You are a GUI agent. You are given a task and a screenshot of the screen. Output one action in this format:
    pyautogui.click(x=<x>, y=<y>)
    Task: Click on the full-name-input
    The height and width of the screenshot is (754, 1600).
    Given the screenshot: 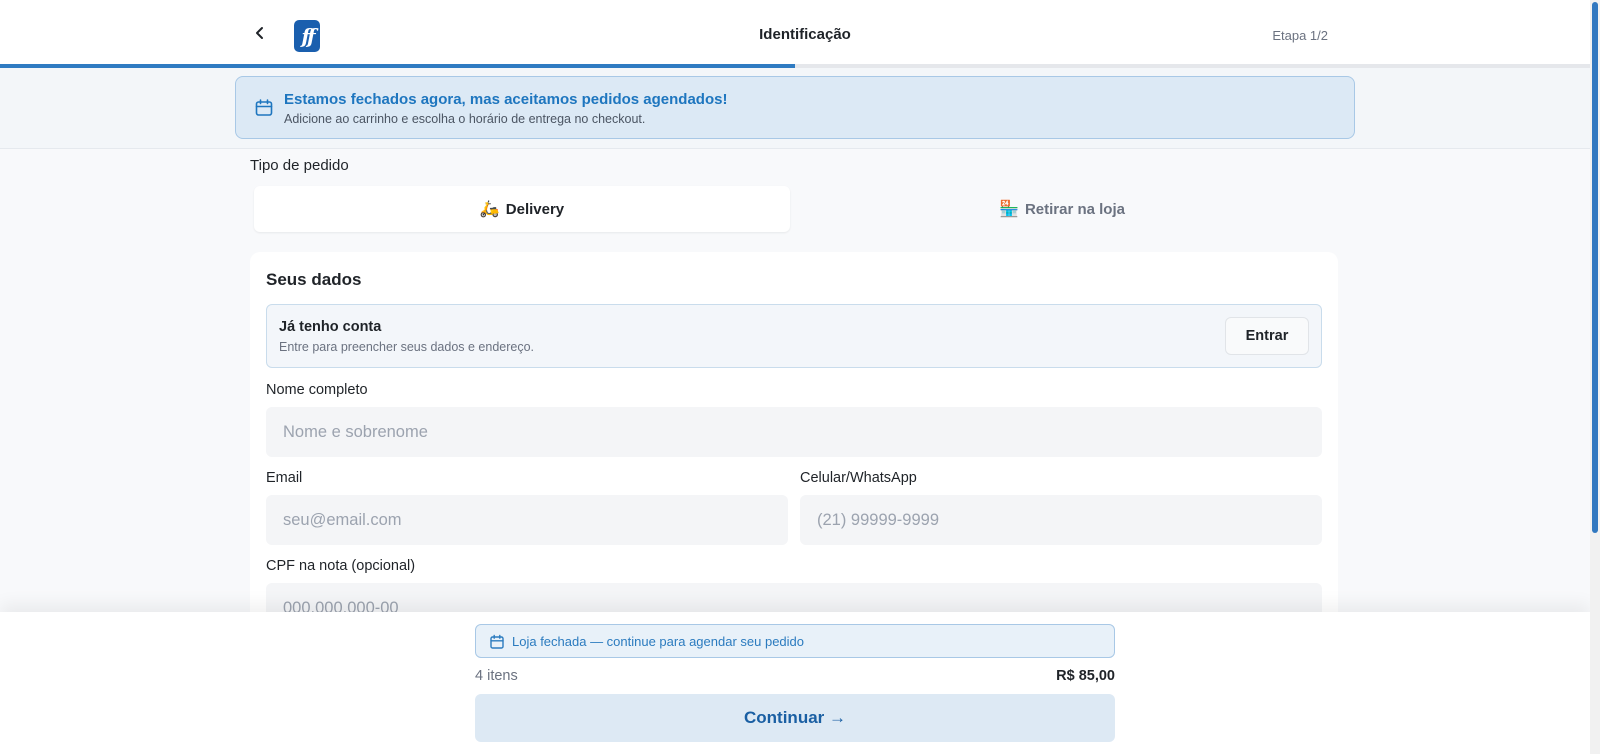 What is the action you would take?
    pyautogui.click(x=794, y=432)
    